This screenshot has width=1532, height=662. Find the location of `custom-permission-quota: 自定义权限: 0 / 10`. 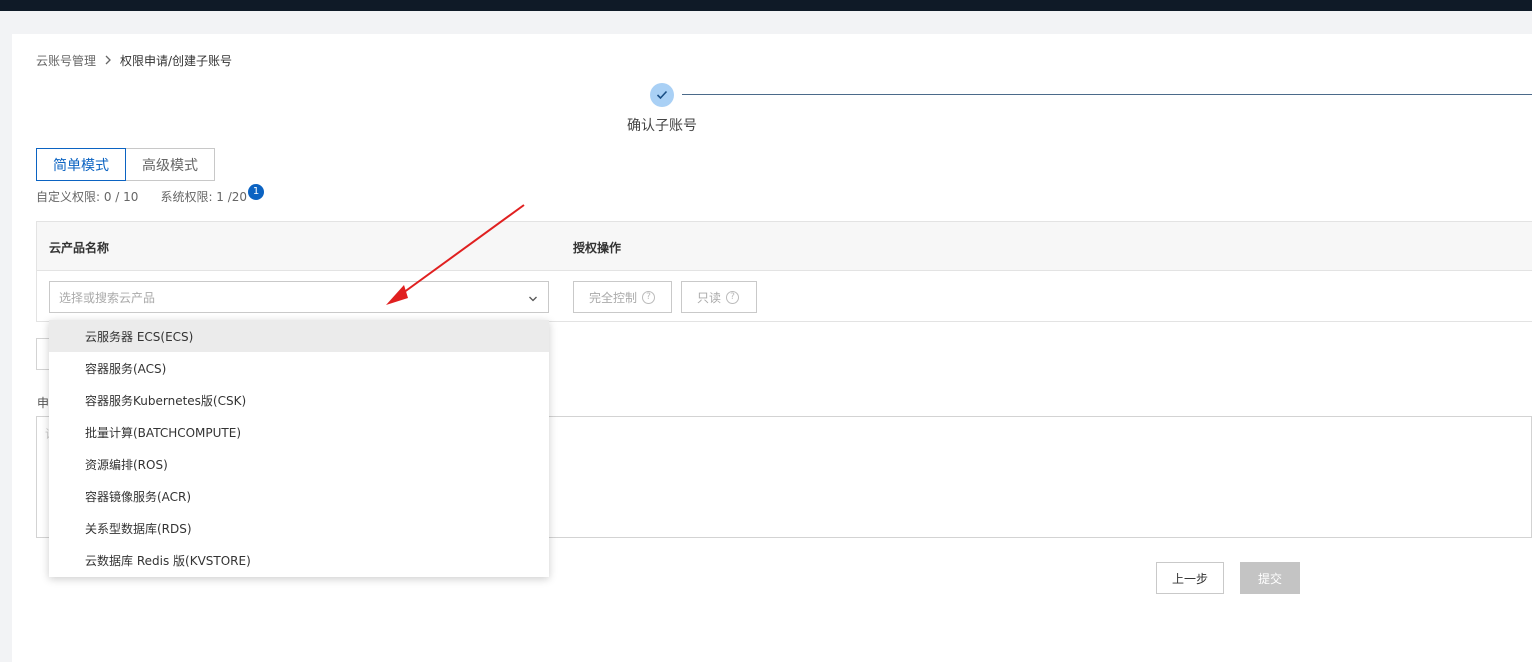

custom-permission-quota: 自定义权限: 0 / 10 is located at coordinates (87, 197).